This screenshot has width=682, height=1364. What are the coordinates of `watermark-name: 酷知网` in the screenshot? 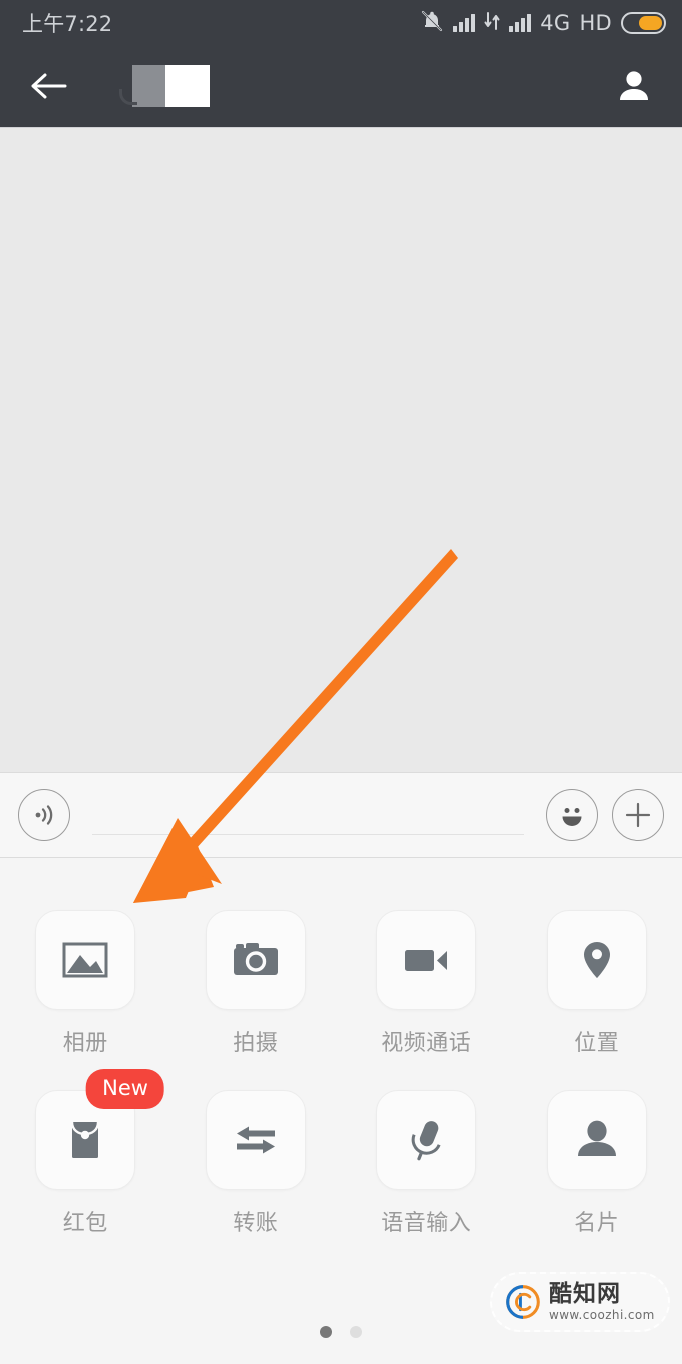 It's located at (585, 1294).